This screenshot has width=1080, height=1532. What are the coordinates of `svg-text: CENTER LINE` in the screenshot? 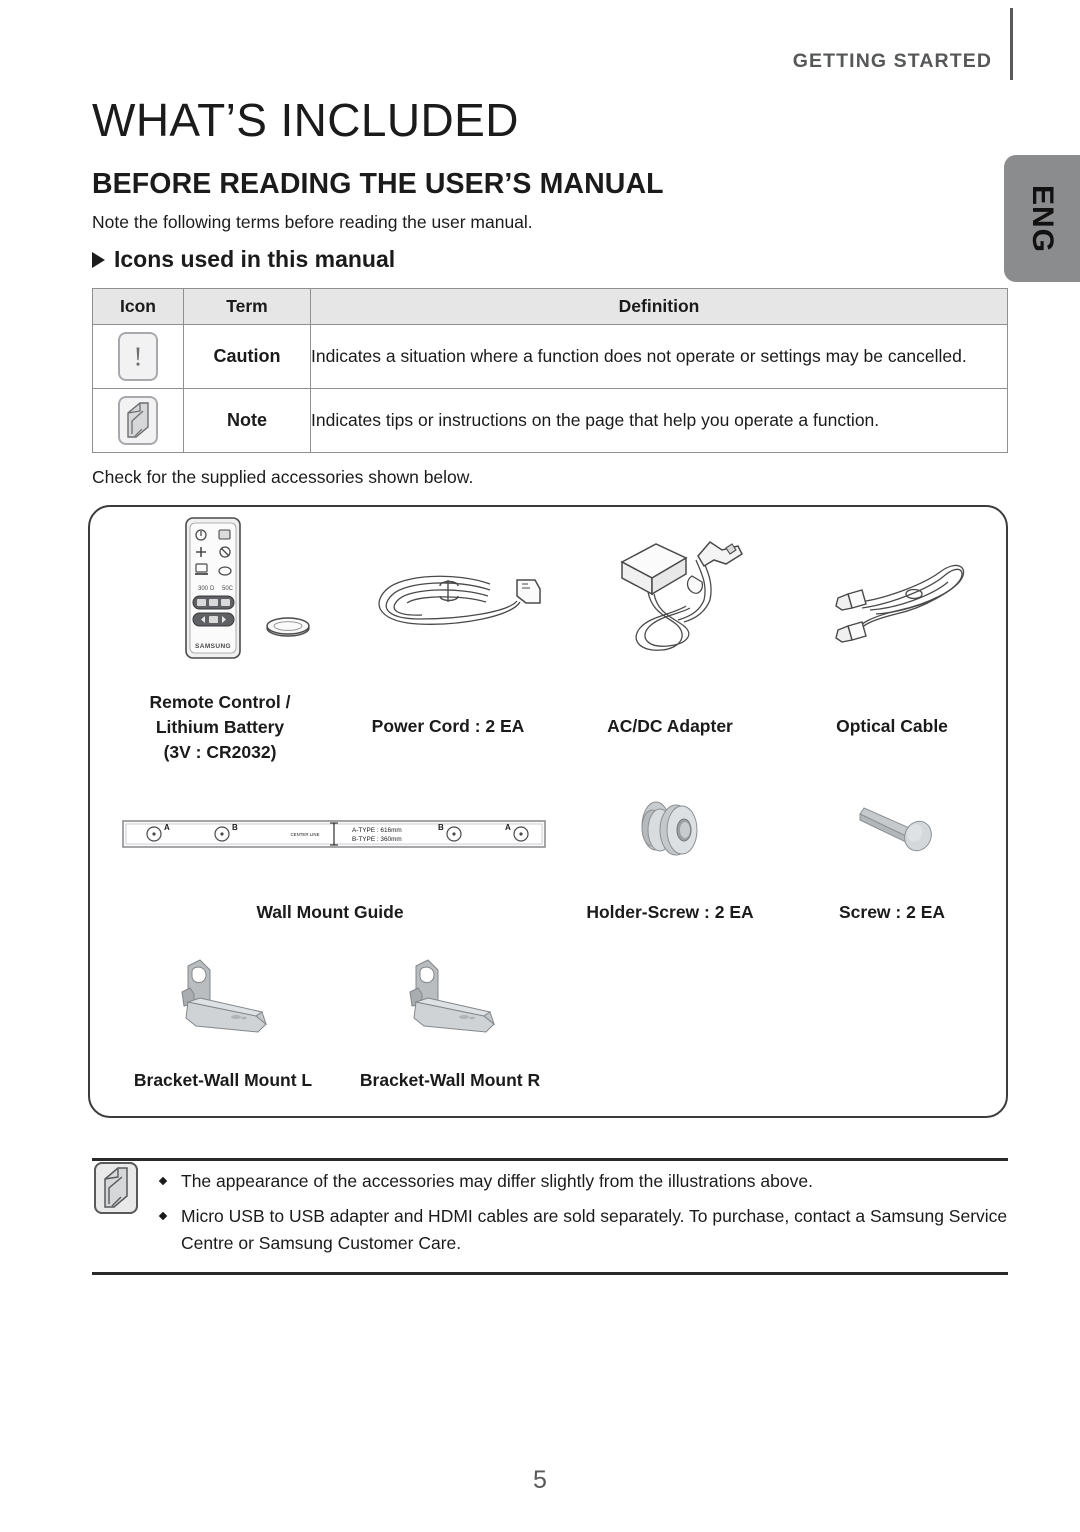 It's located at (304, 834).